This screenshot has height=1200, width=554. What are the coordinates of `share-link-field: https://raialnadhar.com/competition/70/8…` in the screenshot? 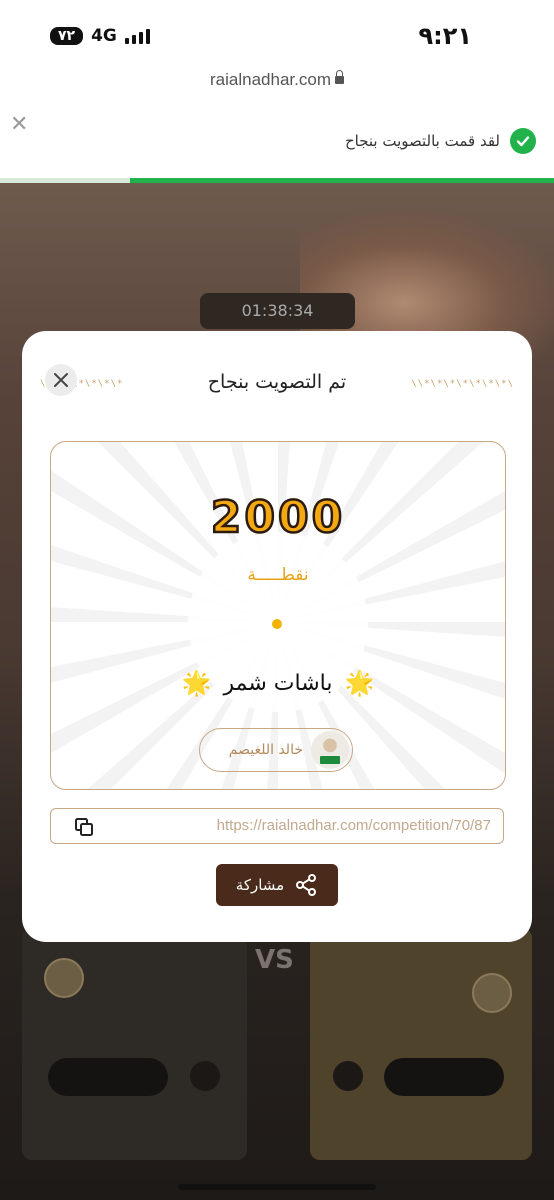 It's located at (277, 826).